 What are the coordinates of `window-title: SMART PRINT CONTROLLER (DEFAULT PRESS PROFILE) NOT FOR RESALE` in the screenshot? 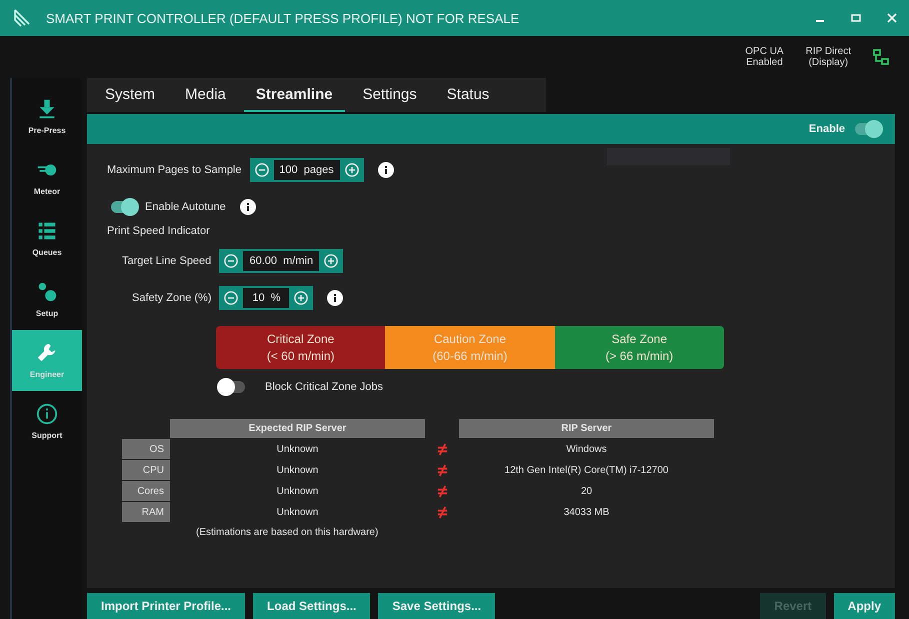 It's located at (283, 18).